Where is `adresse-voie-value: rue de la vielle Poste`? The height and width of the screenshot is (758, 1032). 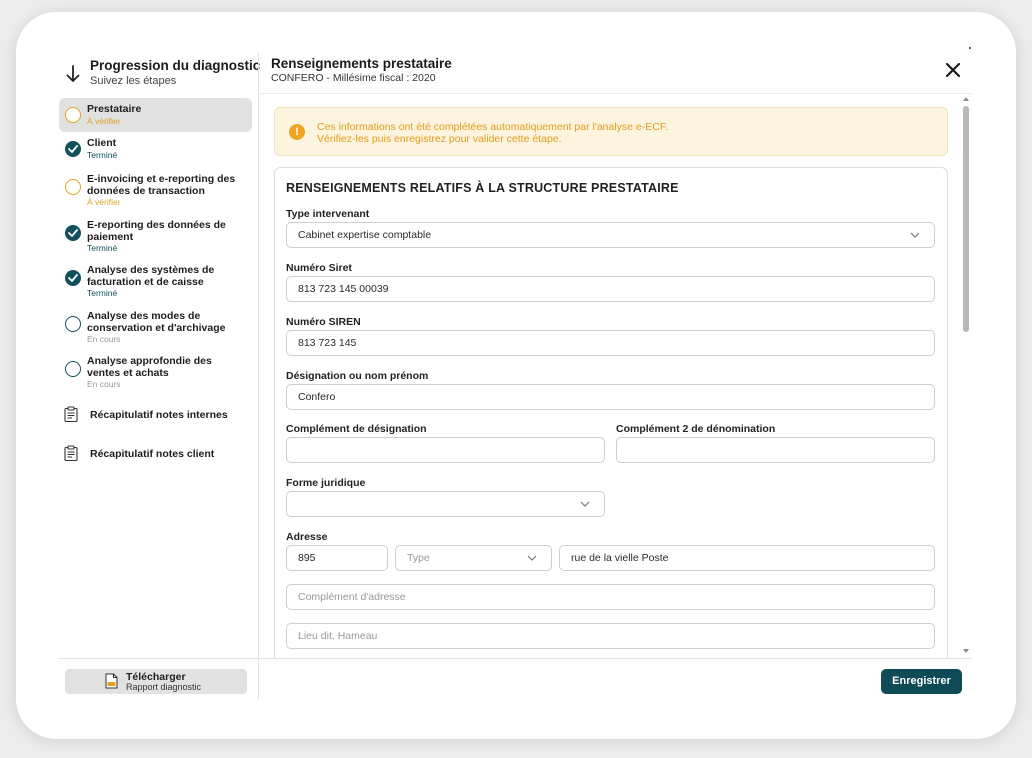
adresse-voie-value: rue de la vielle Poste is located at coordinates (620, 558).